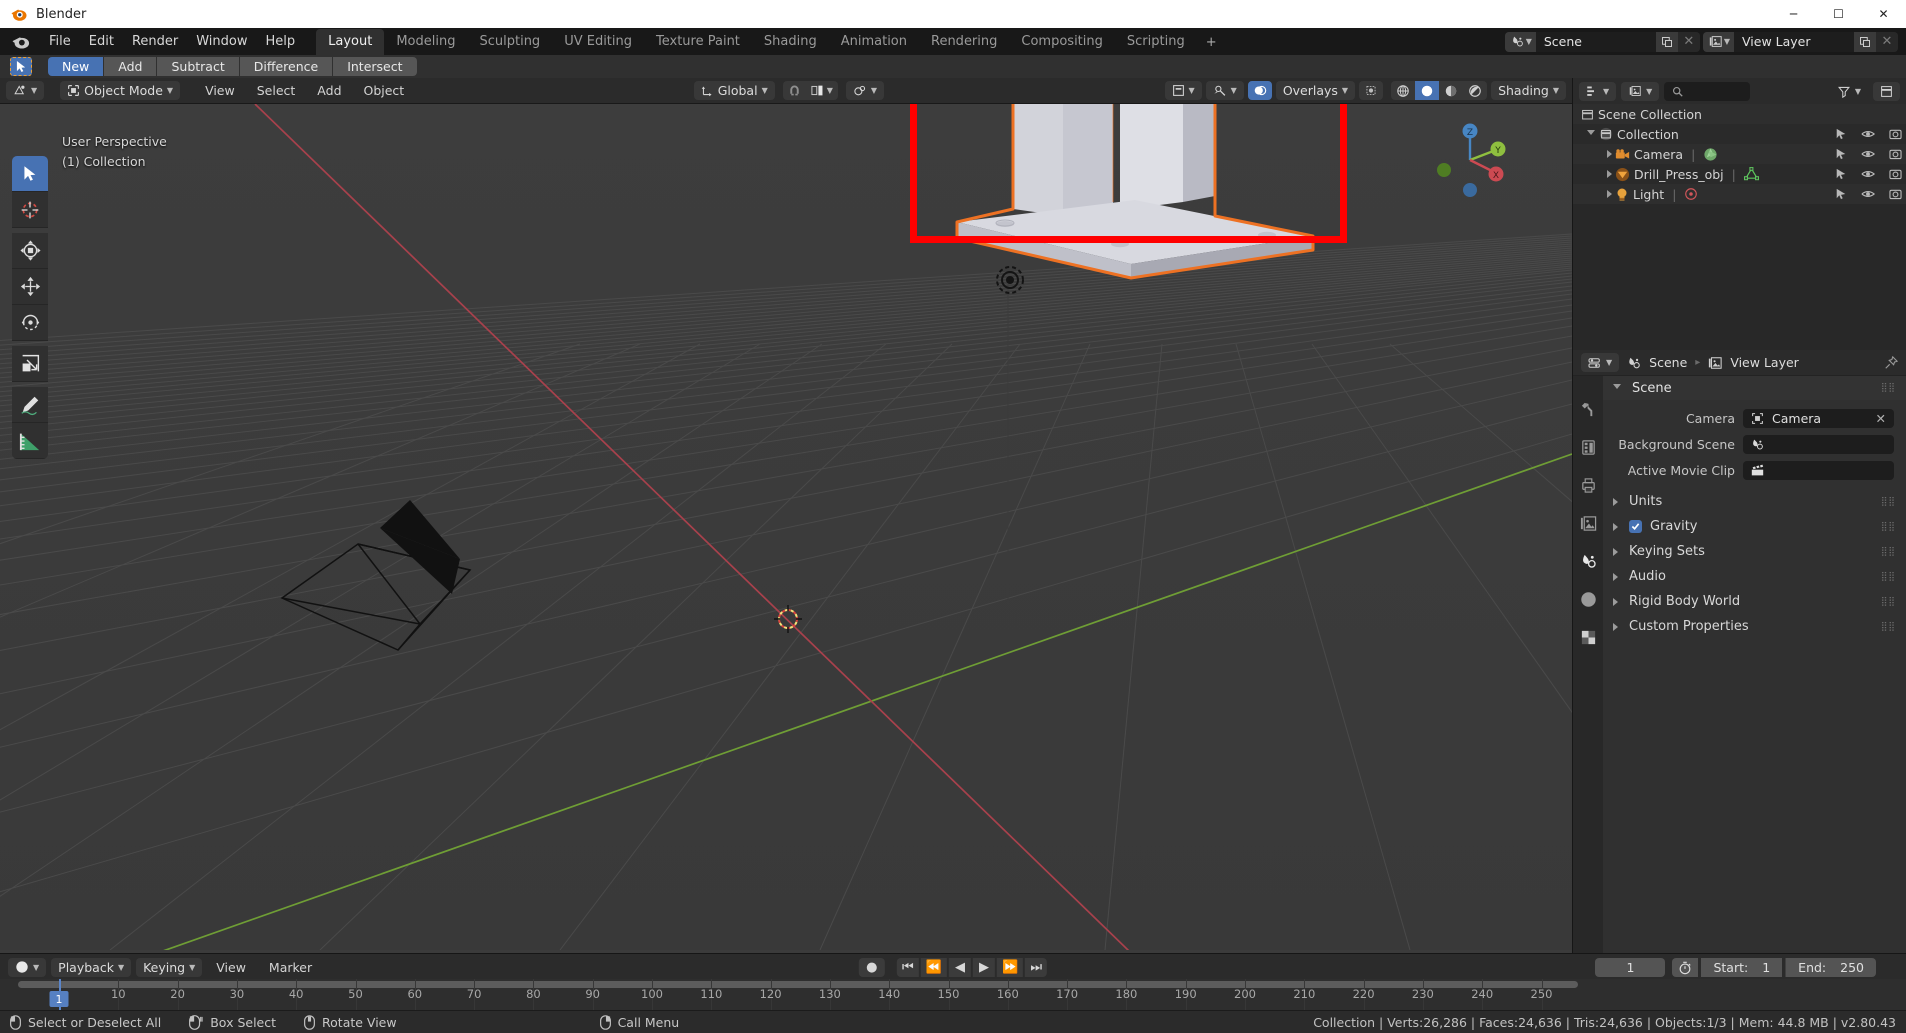 Image resolution: width=1906 pixels, height=1033 pixels. I want to click on outliner-search-input, so click(1707, 91).